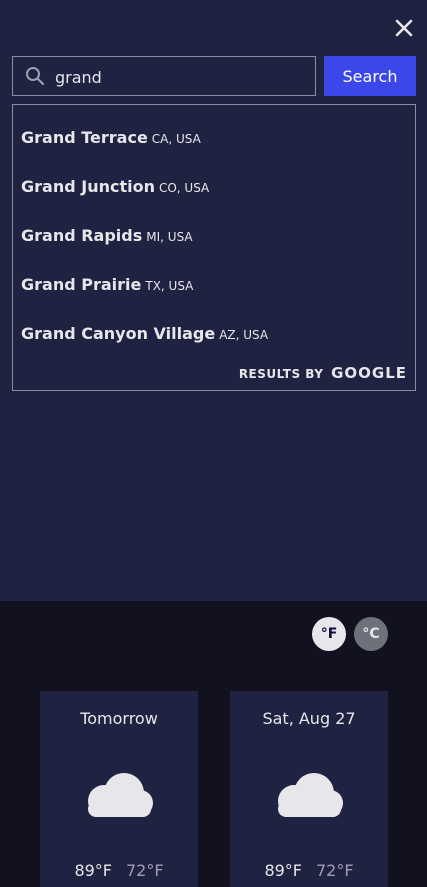 The image size is (427, 887). I want to click on result-city: Grand Junction, so click(88, 186).